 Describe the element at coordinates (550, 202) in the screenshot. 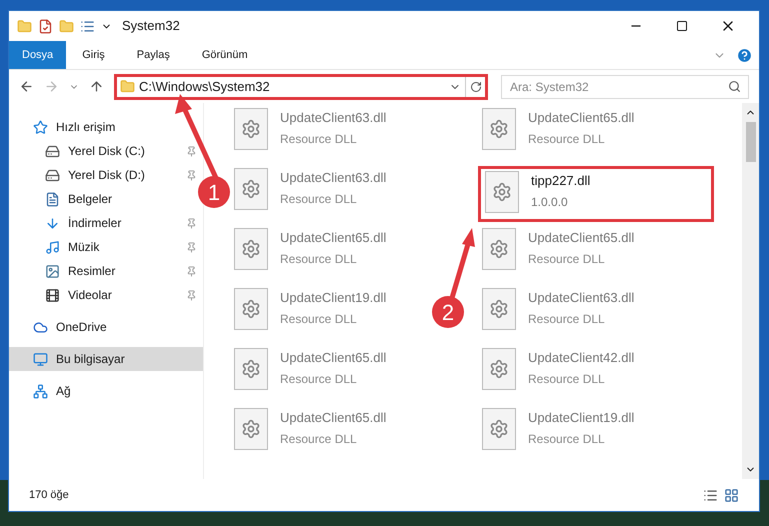

I see `file-subtitle: 1.0.0.0` at that location.